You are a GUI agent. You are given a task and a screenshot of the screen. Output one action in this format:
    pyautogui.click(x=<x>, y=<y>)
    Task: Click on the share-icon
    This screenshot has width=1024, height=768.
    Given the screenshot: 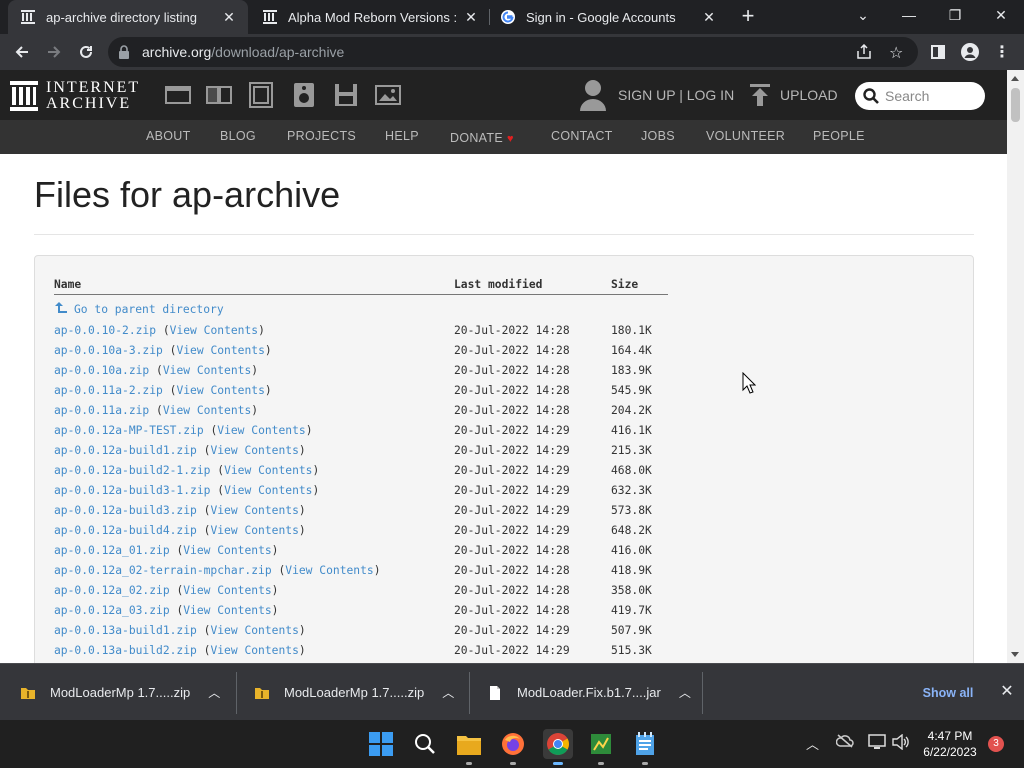 What is the action you would take?
    pyautogui.click(x=864, y=54)
    